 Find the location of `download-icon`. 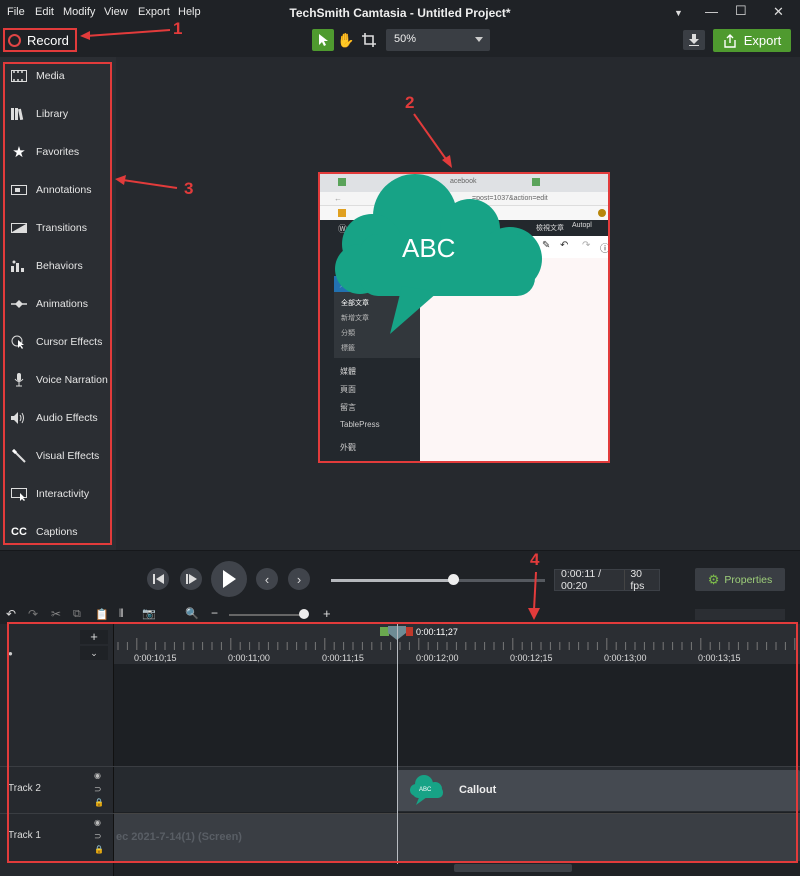

download-icon is located at coordinates (694, 40).